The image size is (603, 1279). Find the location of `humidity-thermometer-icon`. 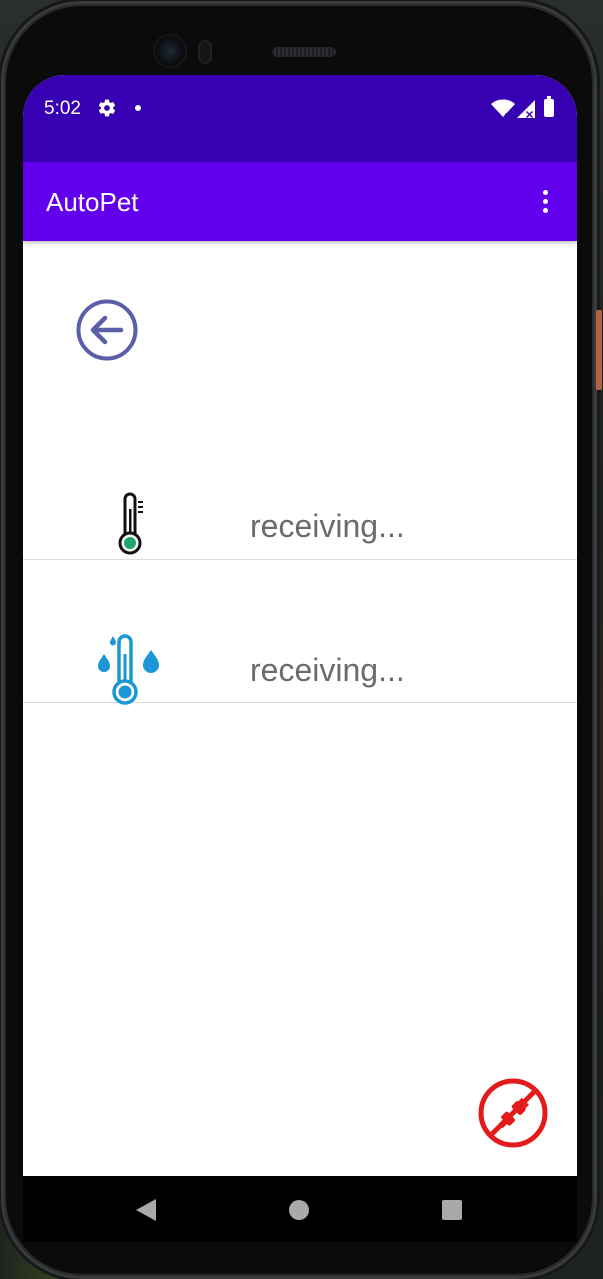

humidity-thermometer-icon is located at coordinates (128, 669).